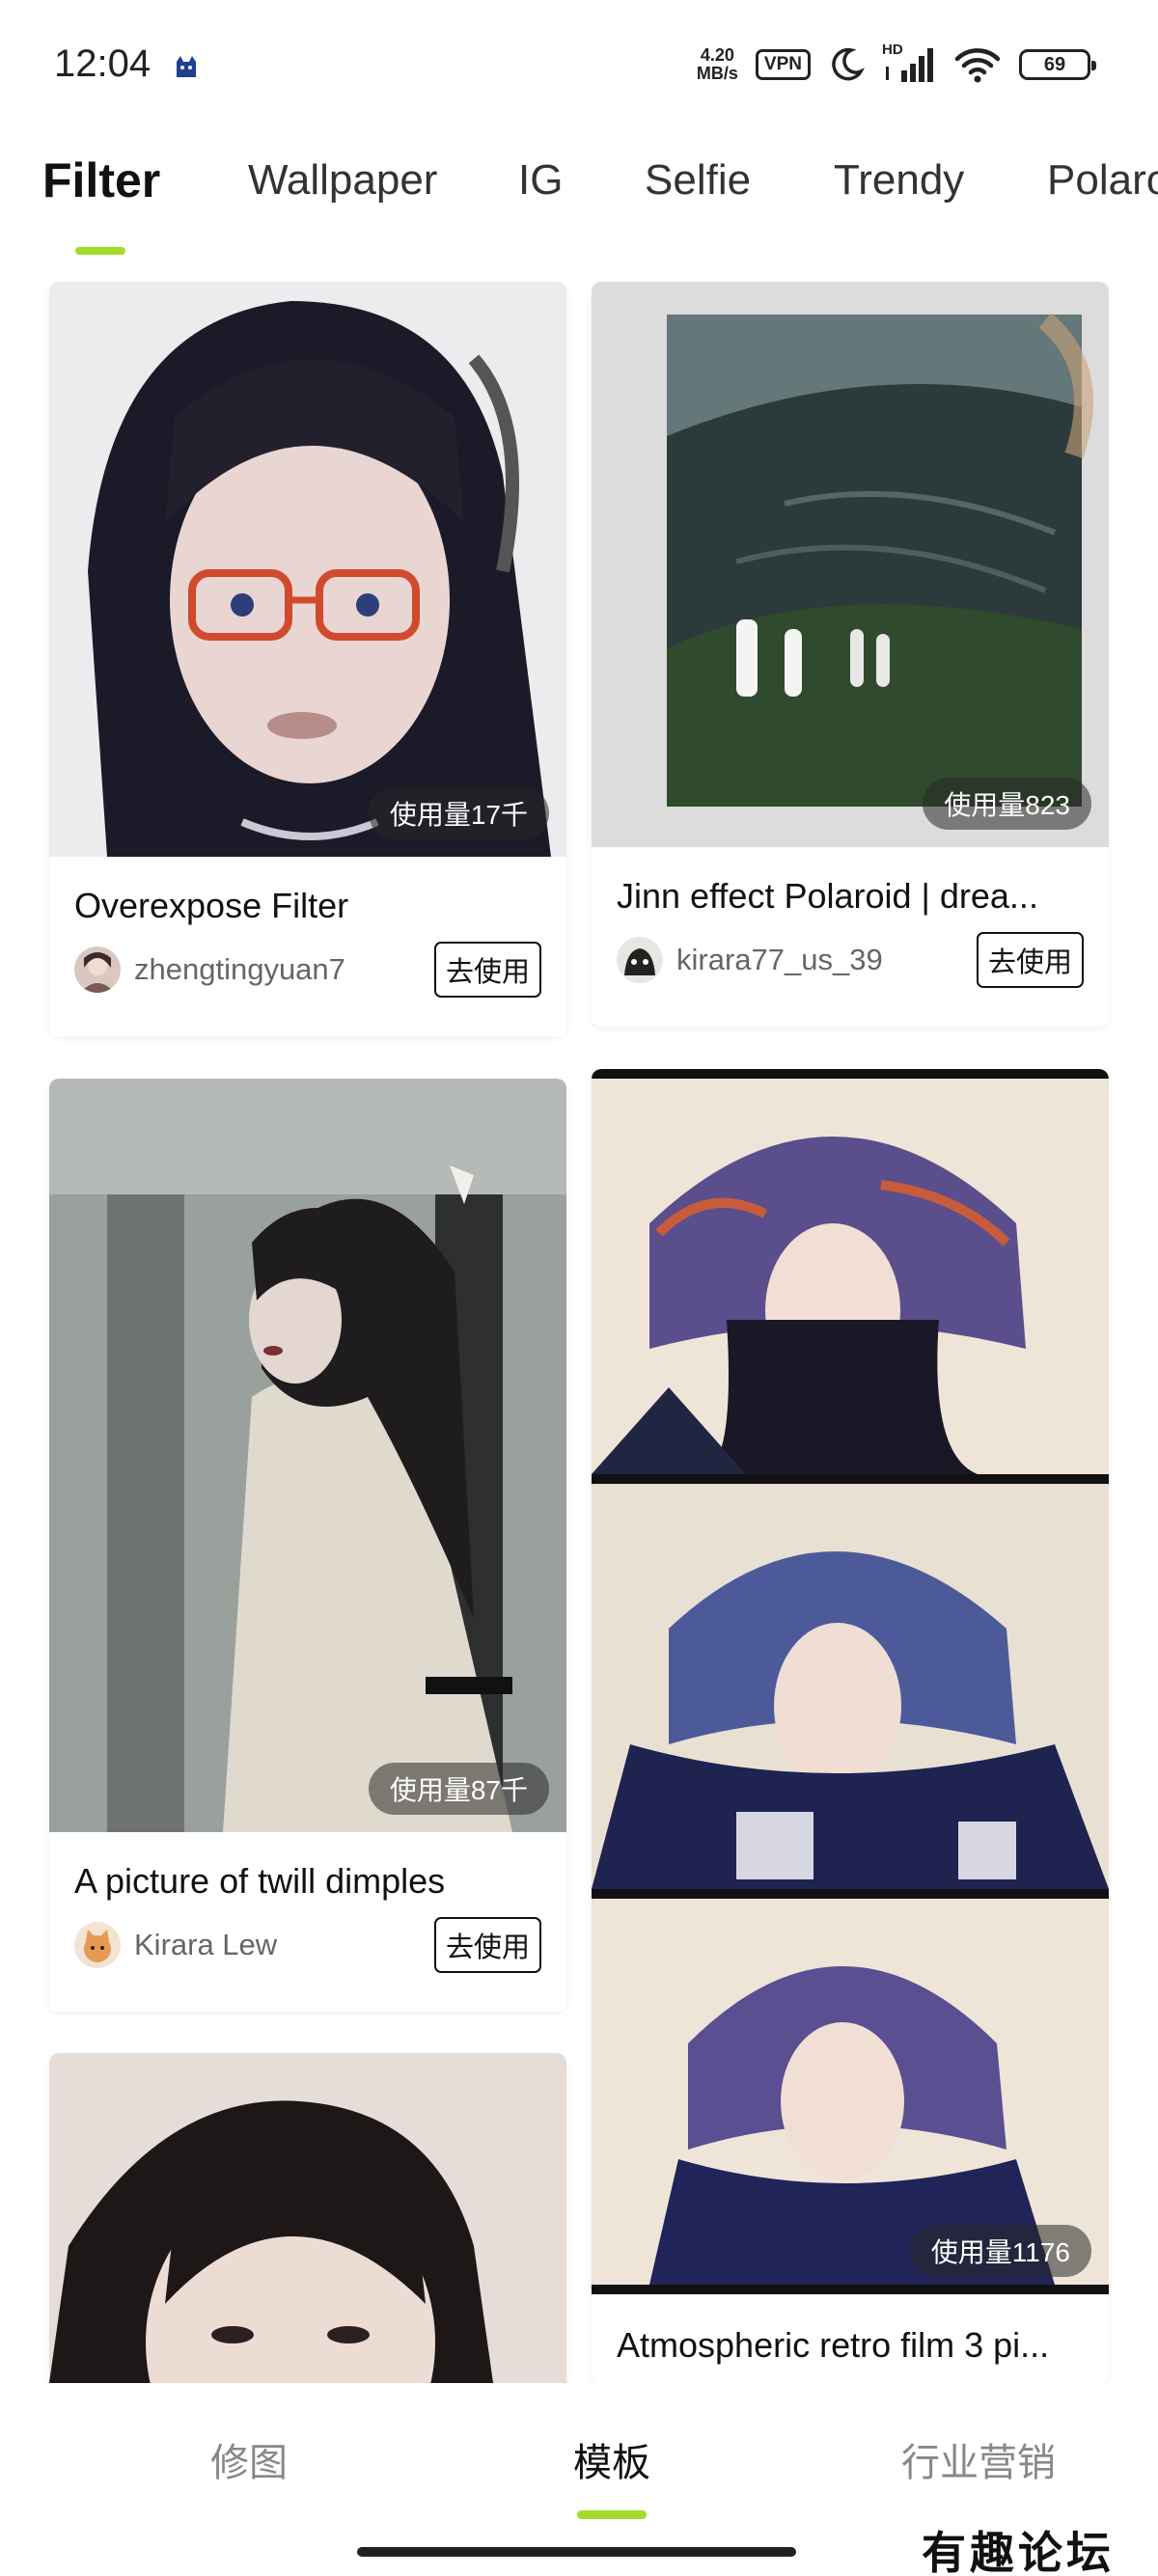 The height and width of the screenshot is (2576, 1158). What do you see at coordinates (284, 1945) in the screenshot?
I see `author-name: Kirara Lew` at bounding box center [284, 1945].